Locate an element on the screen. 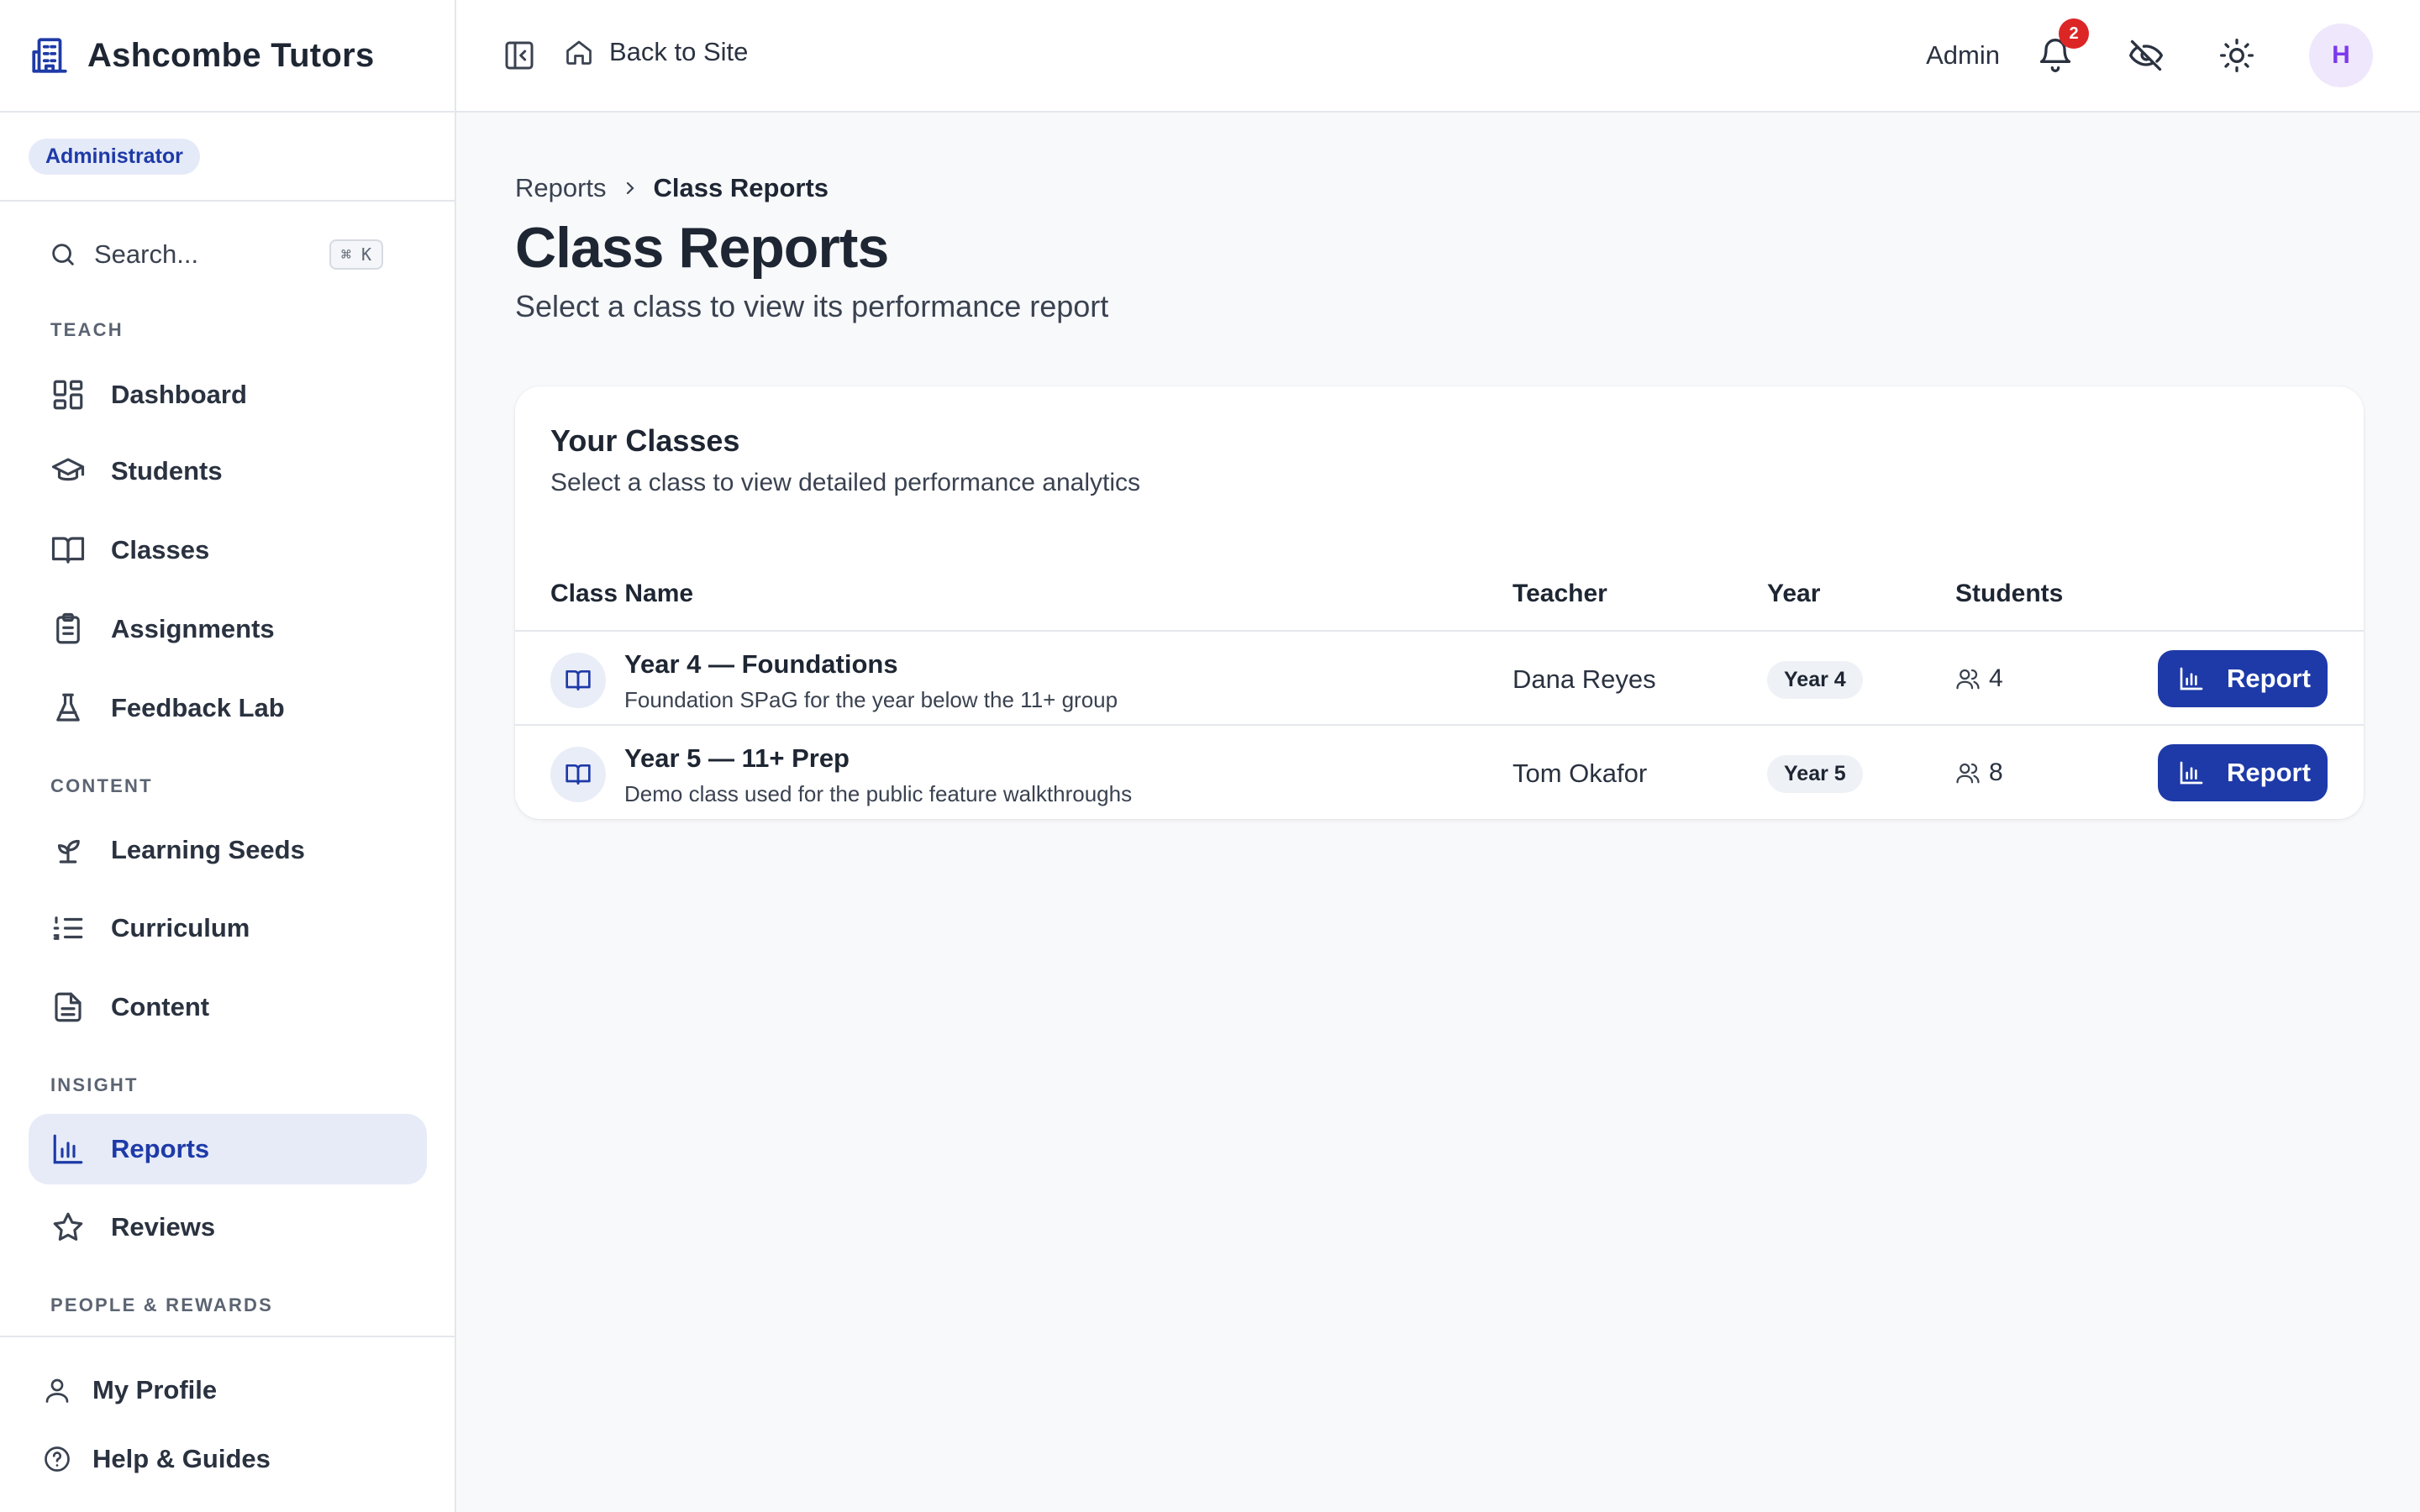  section-label-content: CONTENT is located at coordinates (101, 785).